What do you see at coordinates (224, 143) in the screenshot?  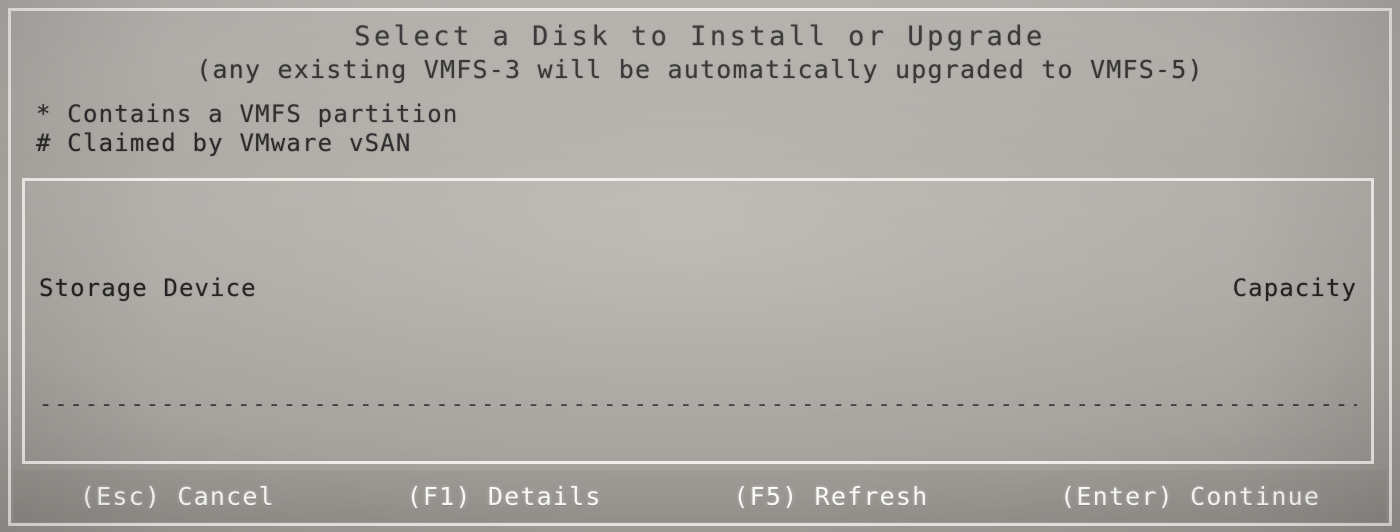 I see `legend-vsan-claimed: # Claimed by VMware vSAN` at bounding box center [224, 143].